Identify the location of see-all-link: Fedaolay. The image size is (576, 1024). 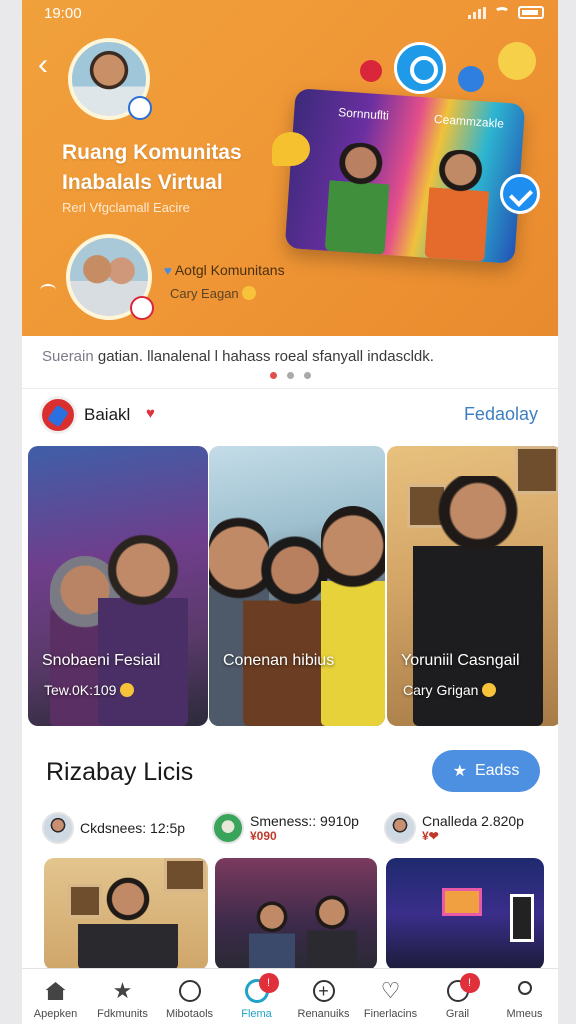
(501, 414).